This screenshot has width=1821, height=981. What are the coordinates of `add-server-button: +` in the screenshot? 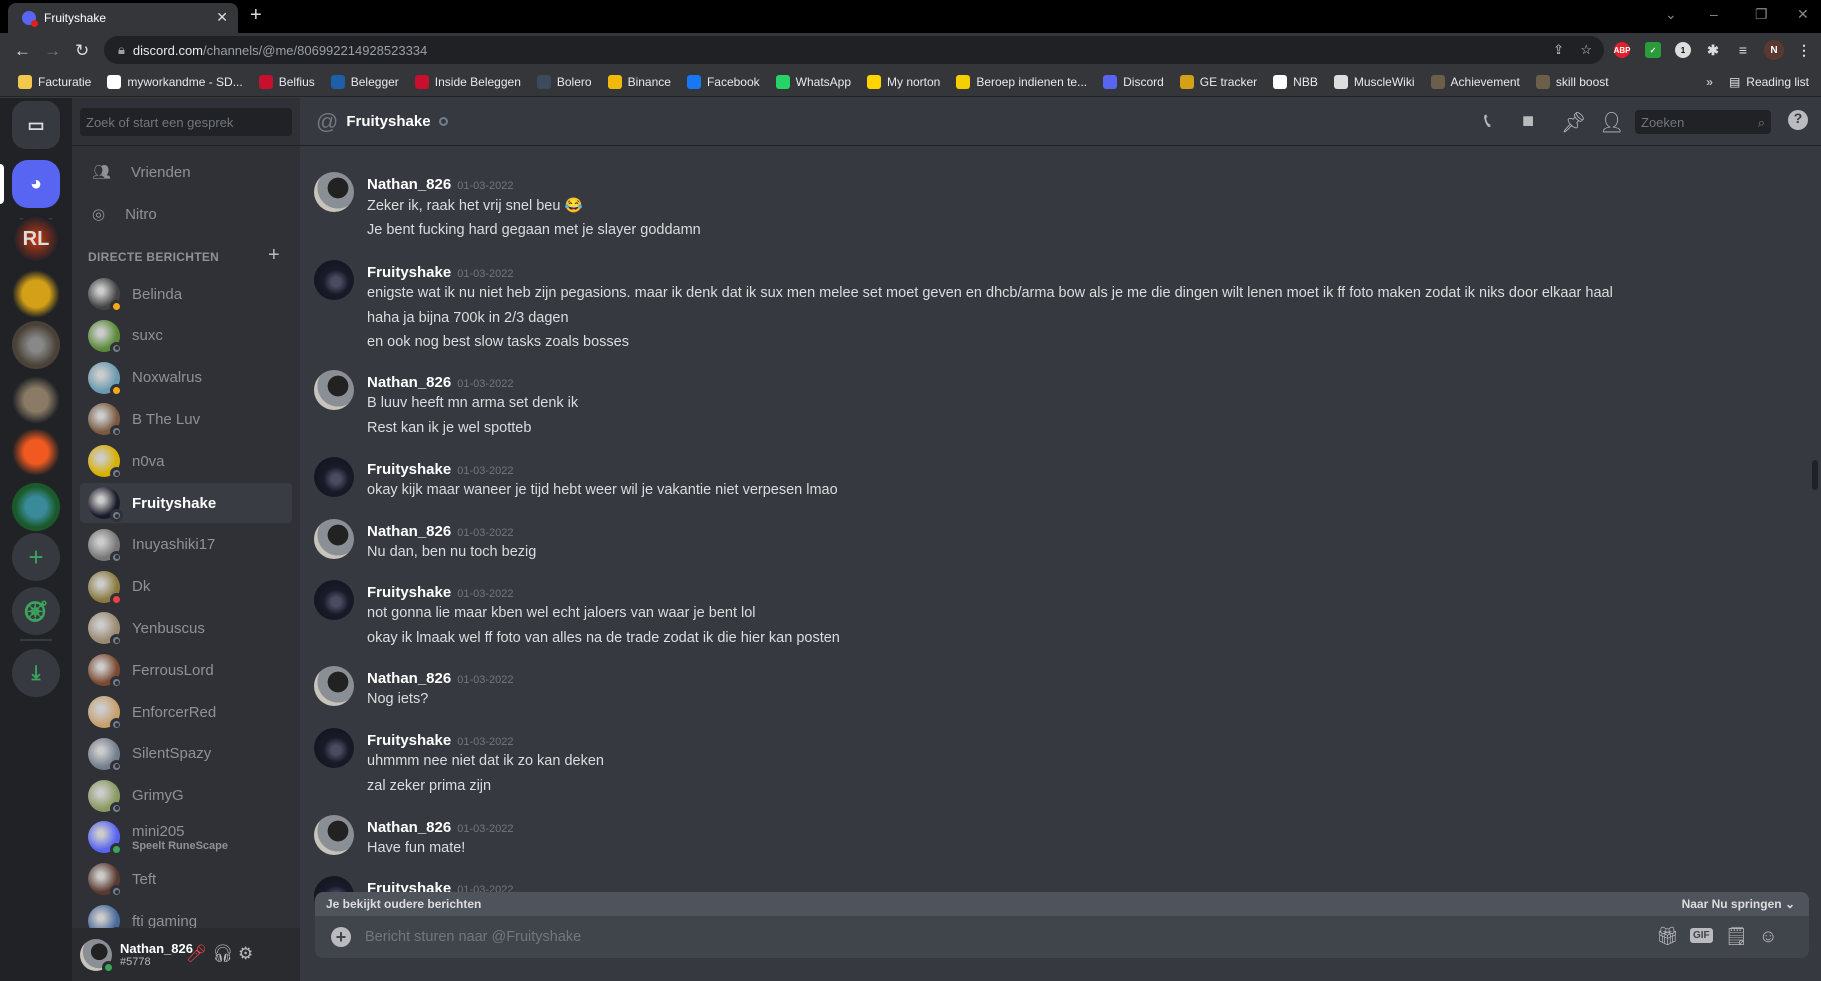 It's located at (36, 557).